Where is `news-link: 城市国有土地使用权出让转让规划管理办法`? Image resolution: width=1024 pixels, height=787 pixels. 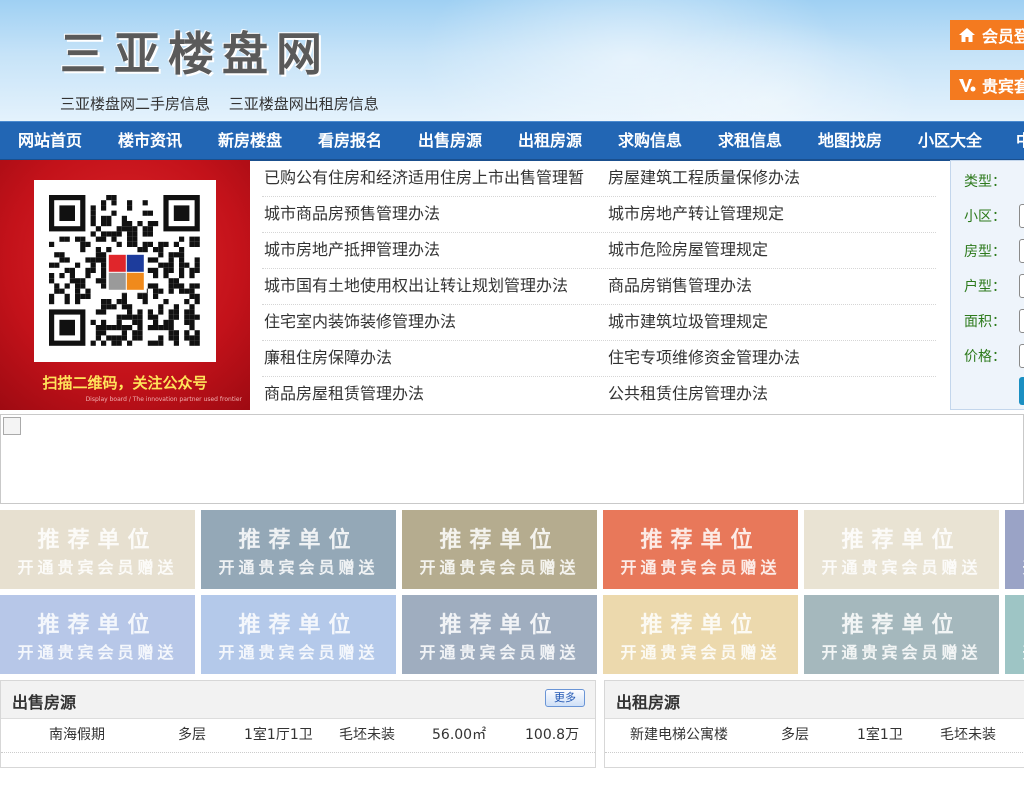 news-link: 城市国有土地使用权出让转让规划管理办法 is located at coordinates (429, 286).